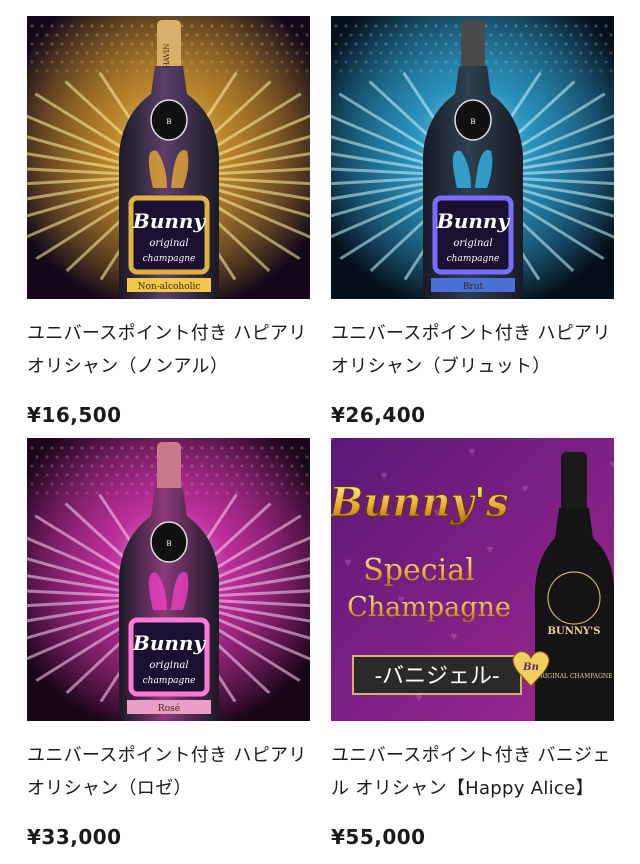 The height and width of the screenshot is (864, 640). Describe the element at coordinates (530, 667) in the screenshot. I see `svg-text: Bn` at that location.